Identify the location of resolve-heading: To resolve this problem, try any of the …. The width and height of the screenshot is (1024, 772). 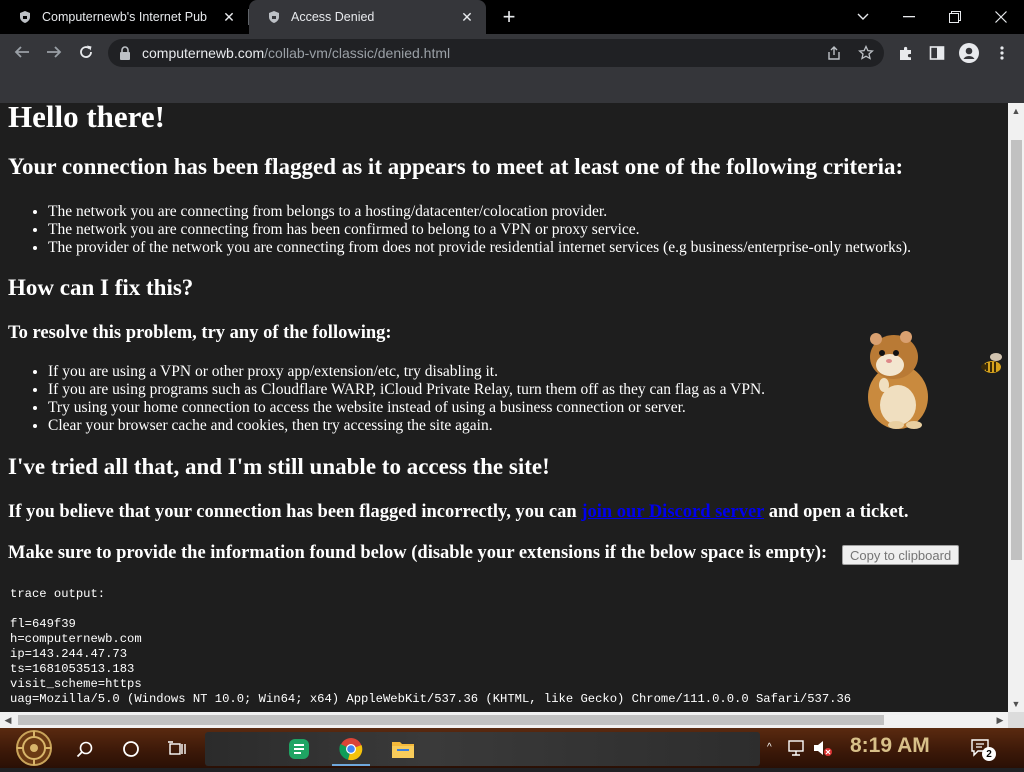
(200, 333).